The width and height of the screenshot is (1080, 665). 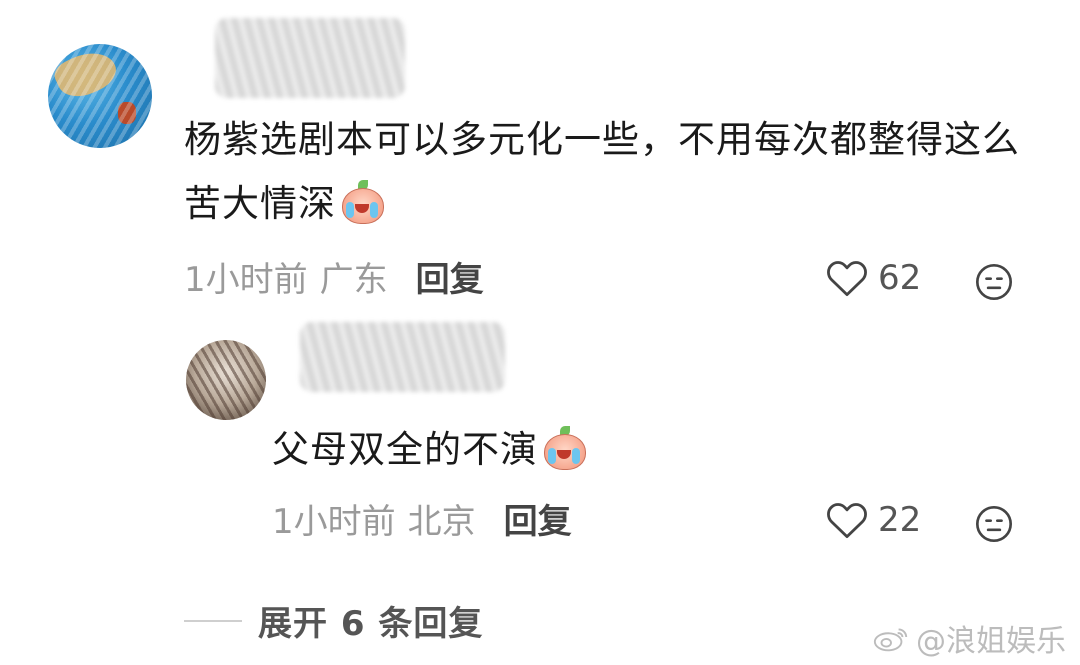 What do you see at coordinates (353, 280) in the screenshot?
I see `comment-location: 广东` at bounding box center [353, 280].